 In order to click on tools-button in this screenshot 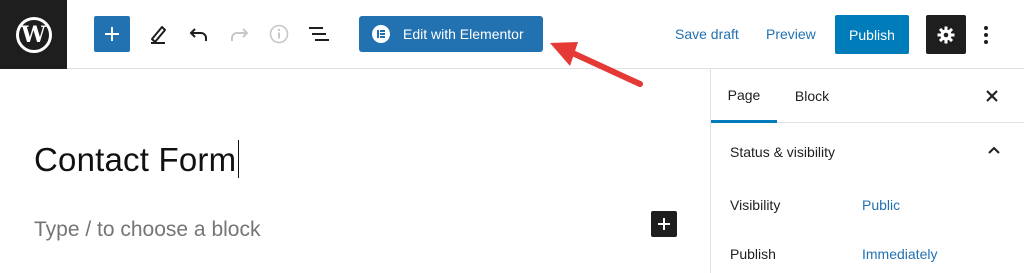, I will do `click(158, 34)`.